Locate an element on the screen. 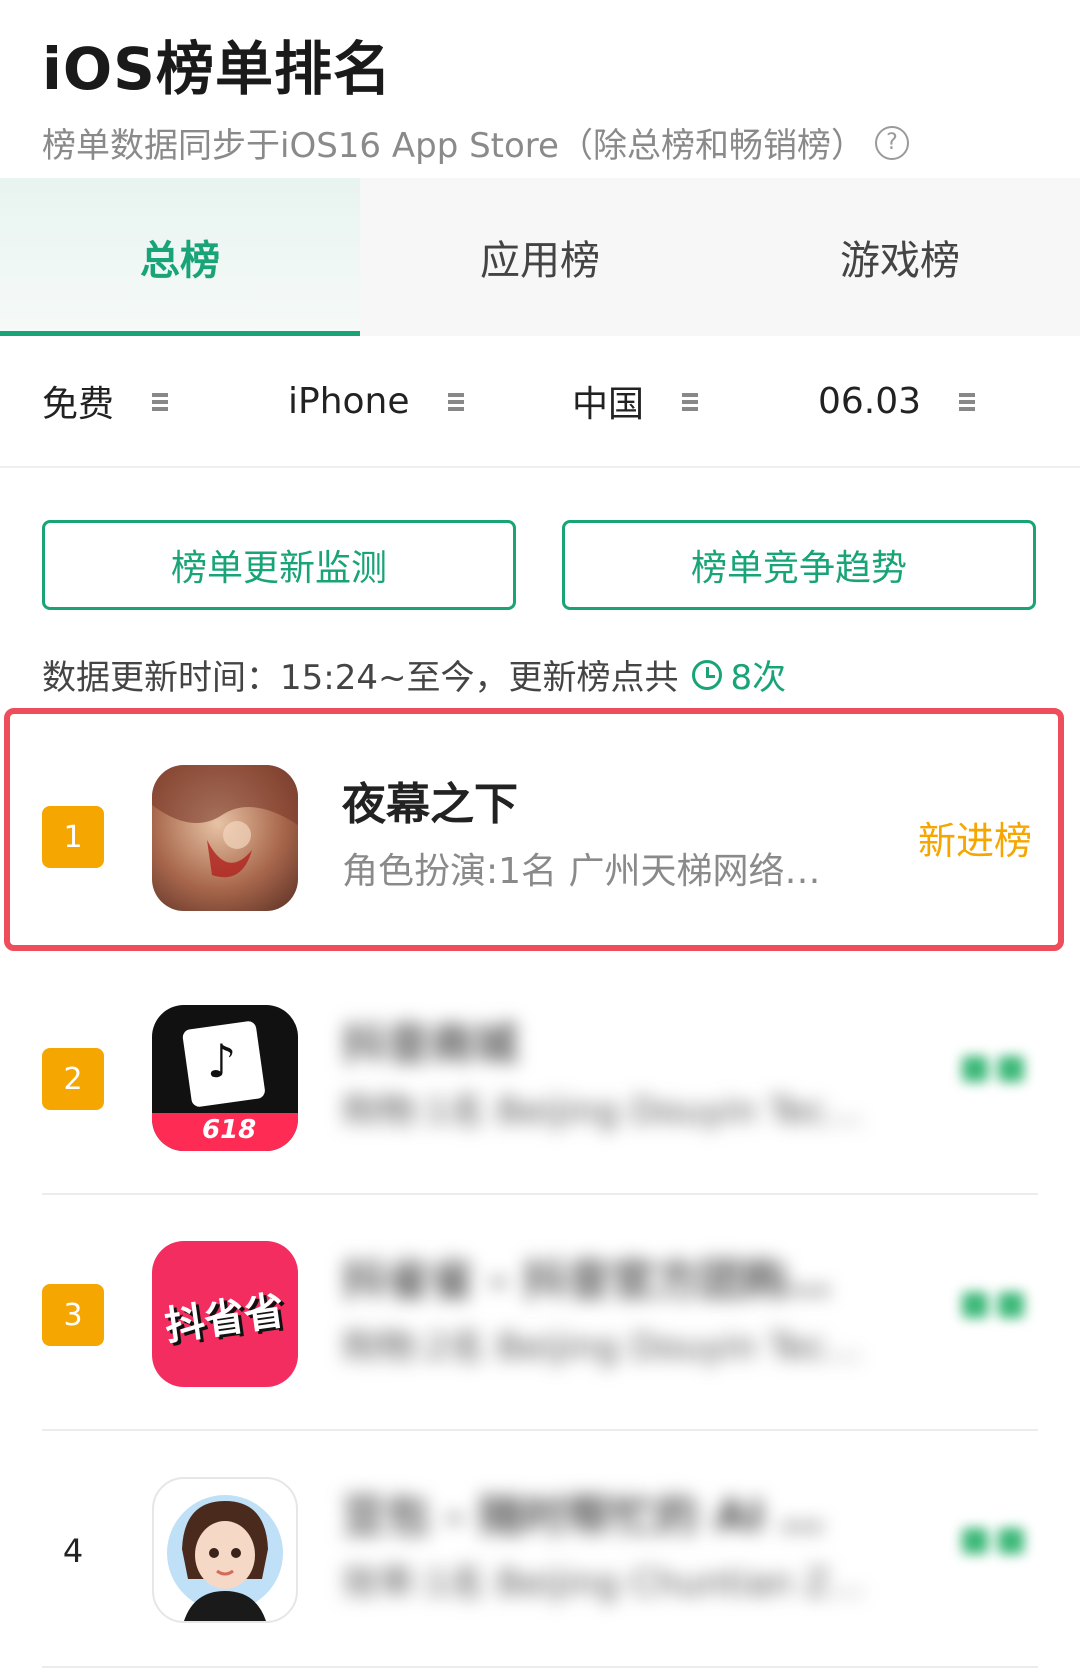 The height and width of the screenshot is (1675, 1080). tab-bar: 总榜 应用榜 游戏榜 is located at coordinates (540, 257).